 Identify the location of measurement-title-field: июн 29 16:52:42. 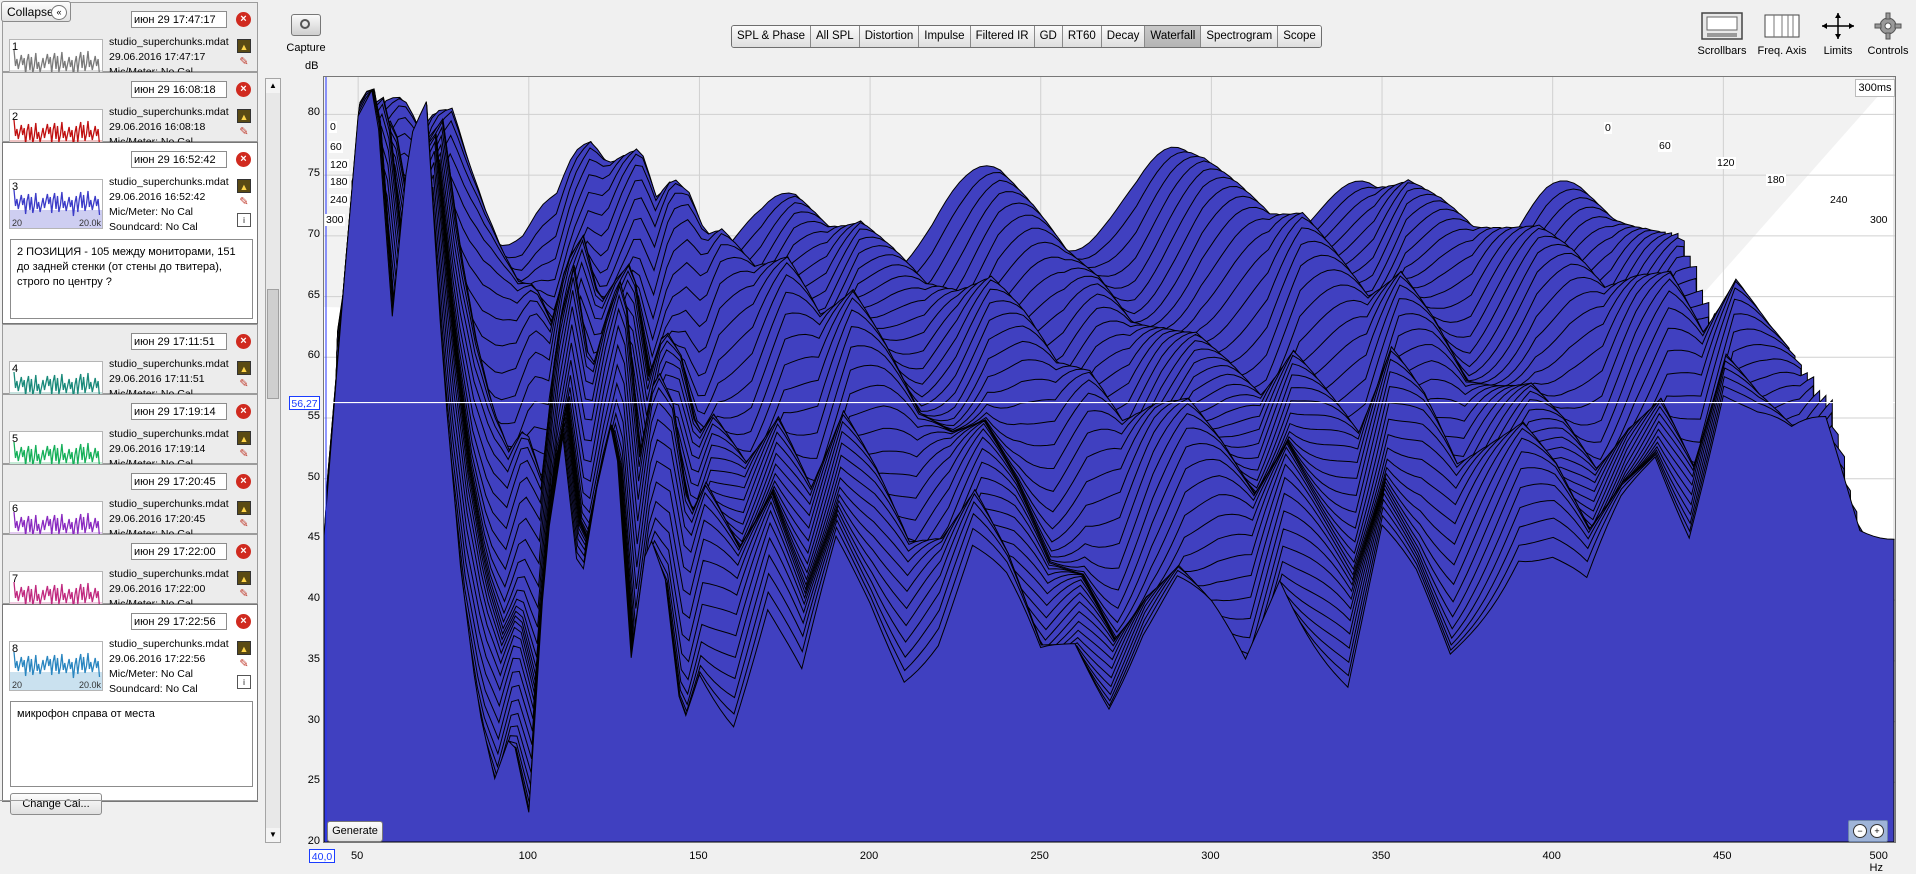
(179, 159).